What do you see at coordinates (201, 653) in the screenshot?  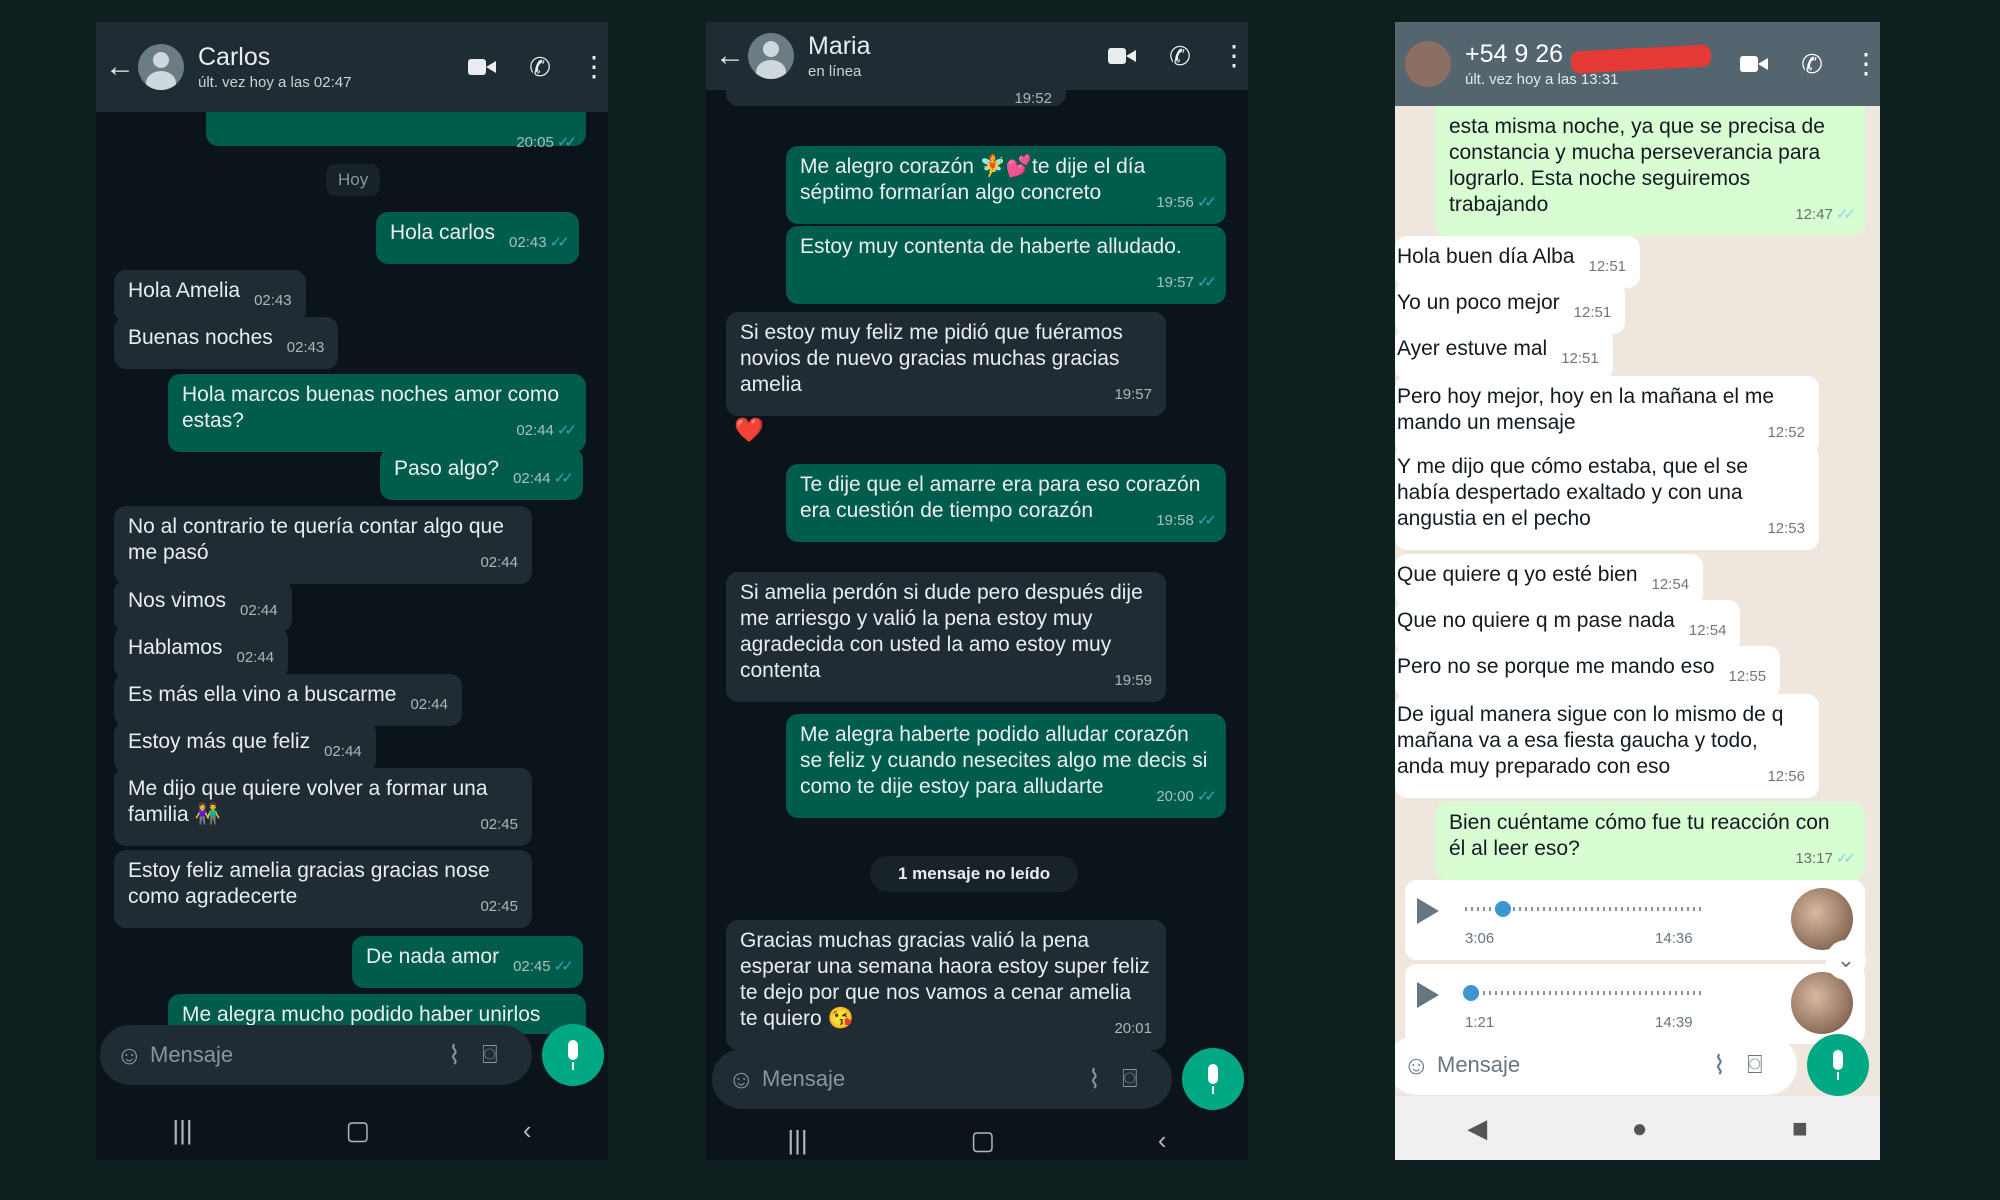 I see `message-bubble: Hablamos 02:44` at bounding box center [201, 653].